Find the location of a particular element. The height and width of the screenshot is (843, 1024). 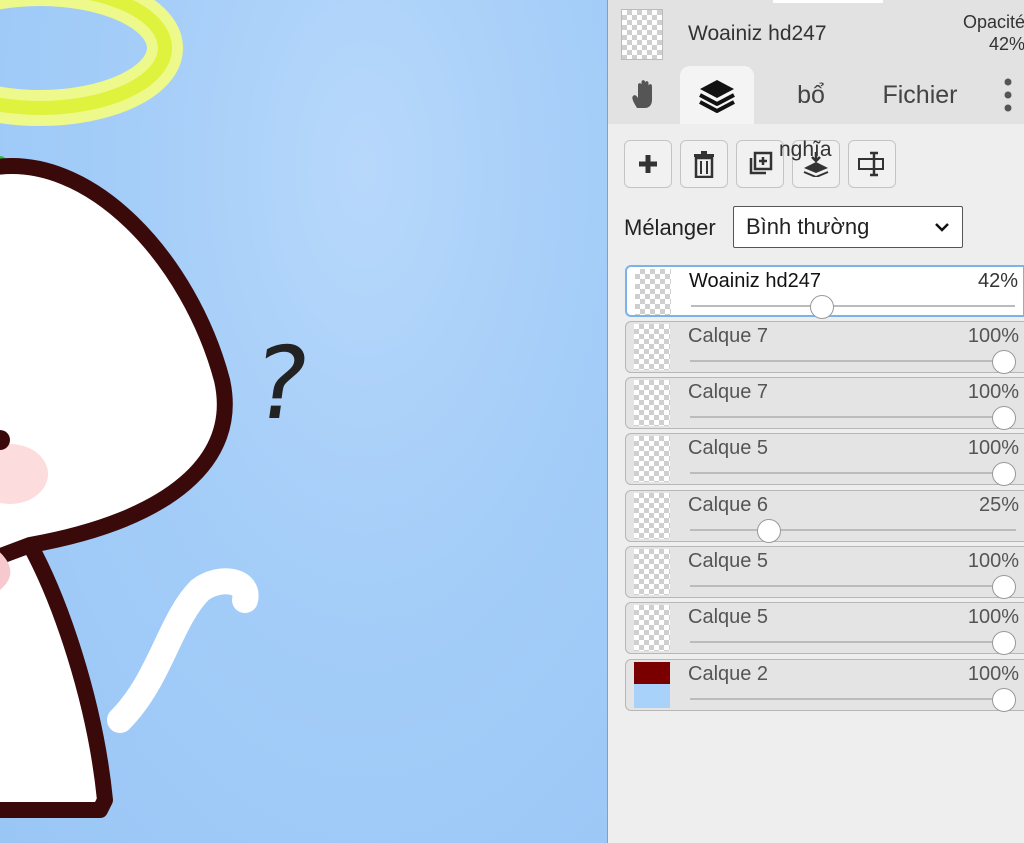

tab-layers is located at coordinates (717, 95).